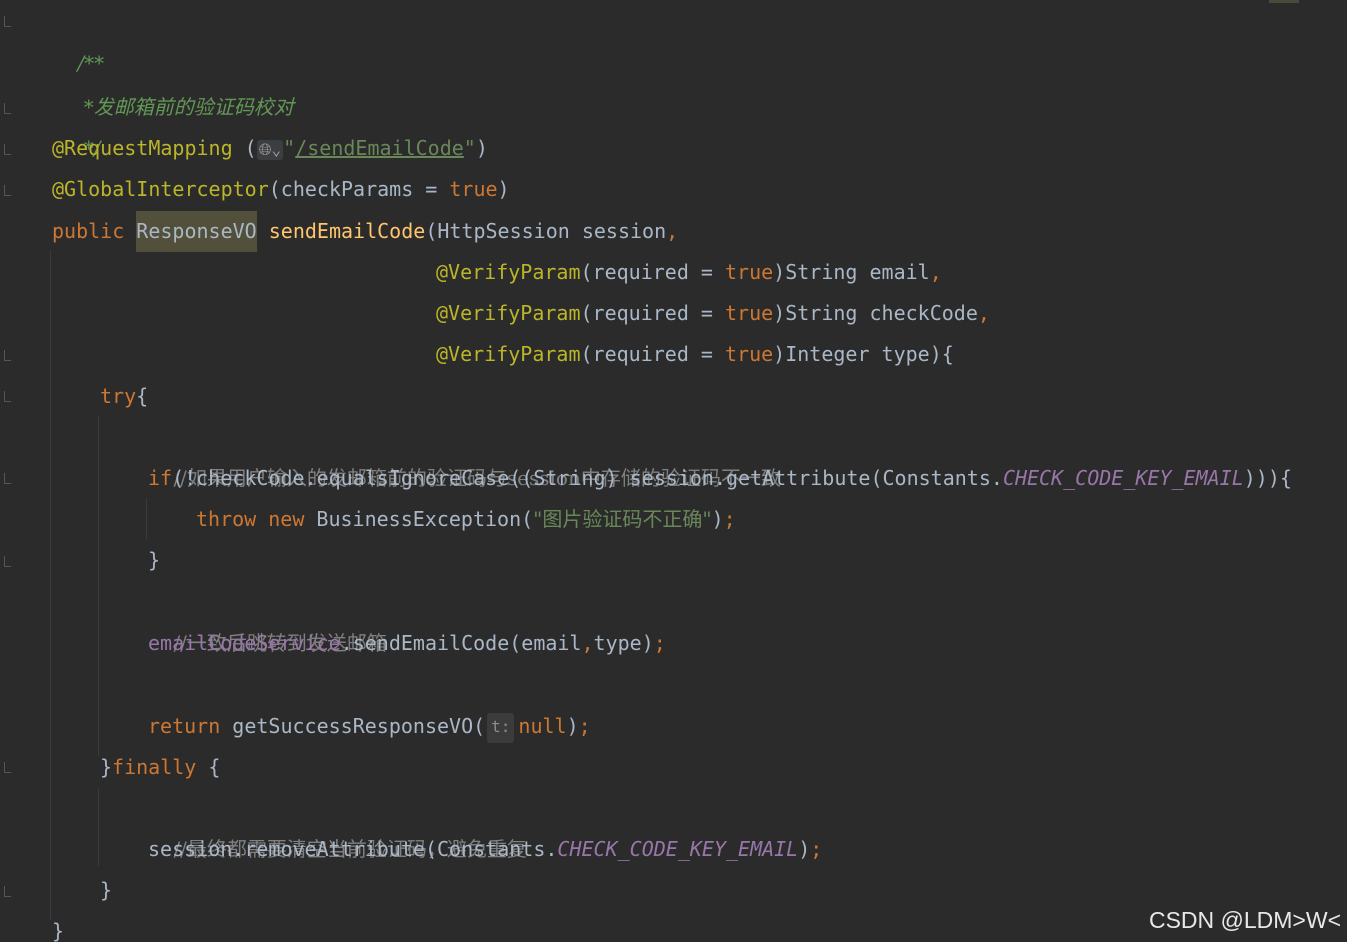  What do you see at coordinates (353, 849) in the screenshot?
I see `remove-call: session.removeAttribute(Constants.` at bounding box center [353, 849].